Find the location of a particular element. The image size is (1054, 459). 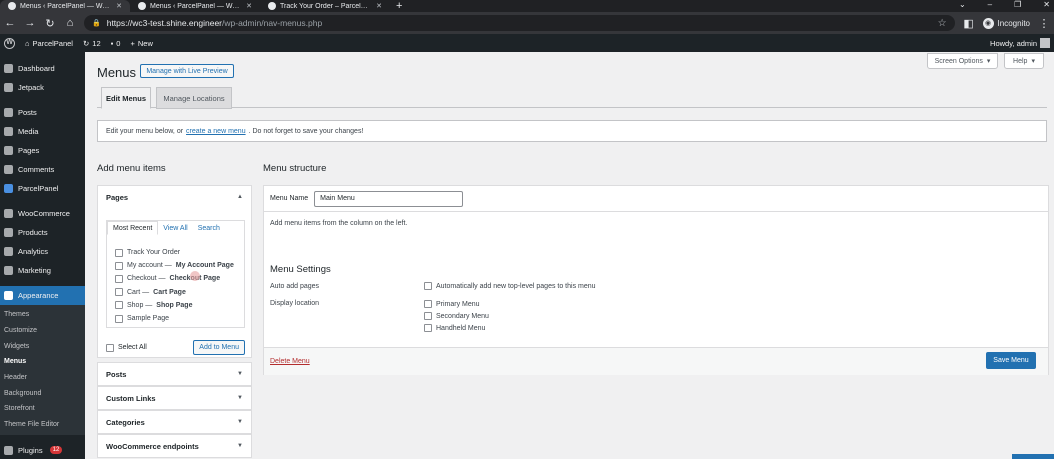

list-item: Sample Page is located at coordinates (174, 318).